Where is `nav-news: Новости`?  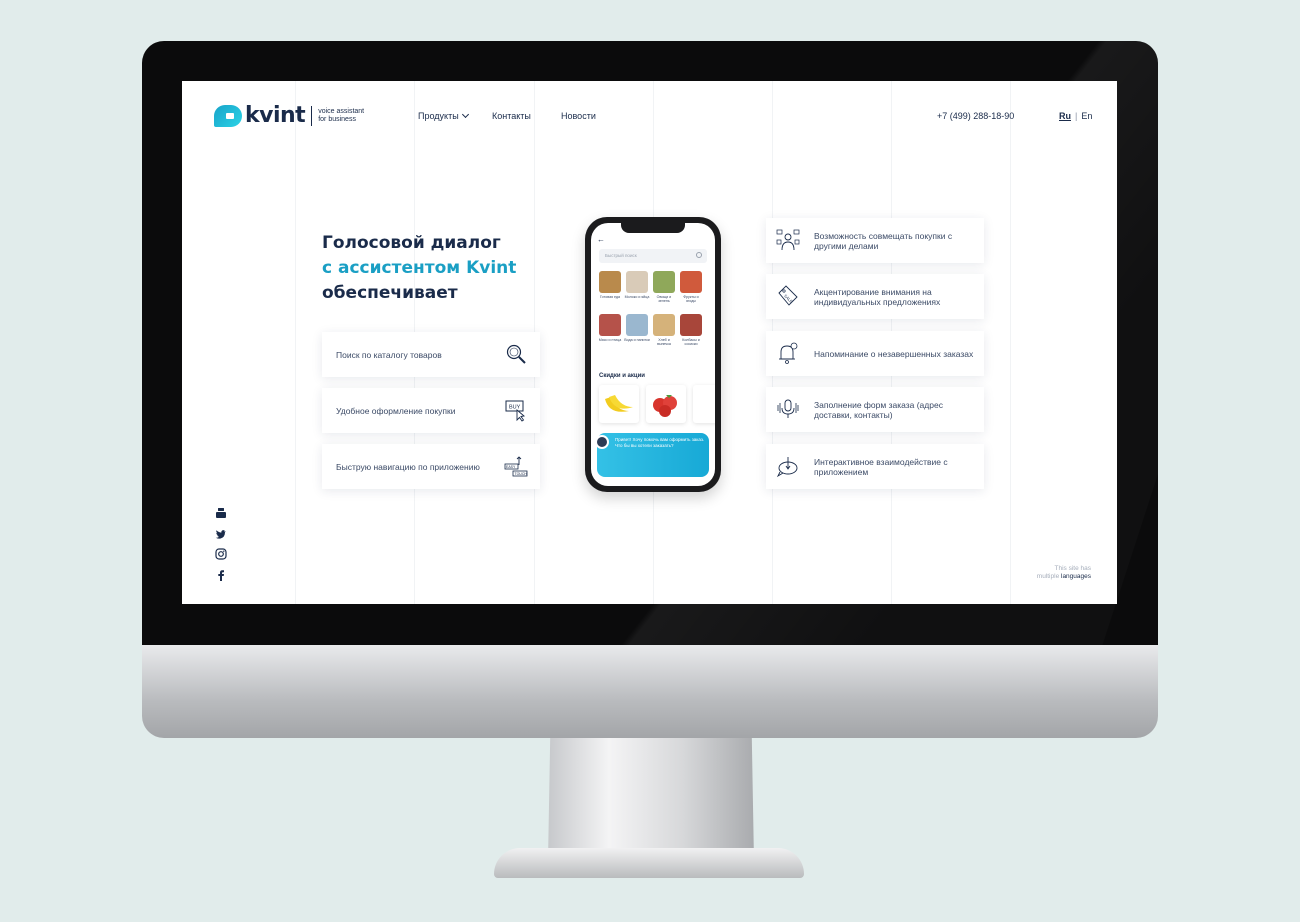
nav-news: Новости is located at coordinates (578, 116).